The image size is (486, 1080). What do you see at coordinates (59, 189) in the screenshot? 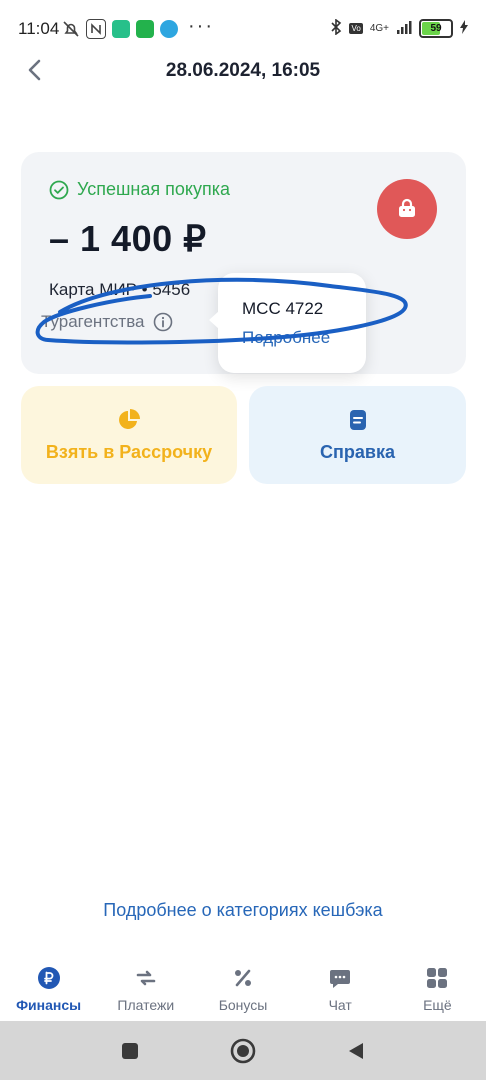
I see `check-circle-icon` at bounding box center [59, 189].